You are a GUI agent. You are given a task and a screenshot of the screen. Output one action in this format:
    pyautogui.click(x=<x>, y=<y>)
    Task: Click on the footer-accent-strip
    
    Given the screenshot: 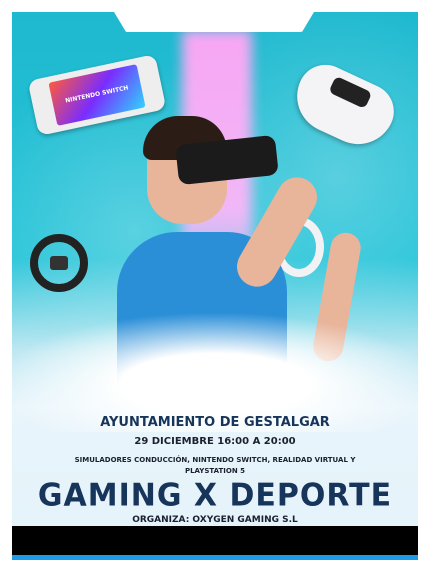 What is the action you would take?
    pyautogui.click(x=215, y=557)
    